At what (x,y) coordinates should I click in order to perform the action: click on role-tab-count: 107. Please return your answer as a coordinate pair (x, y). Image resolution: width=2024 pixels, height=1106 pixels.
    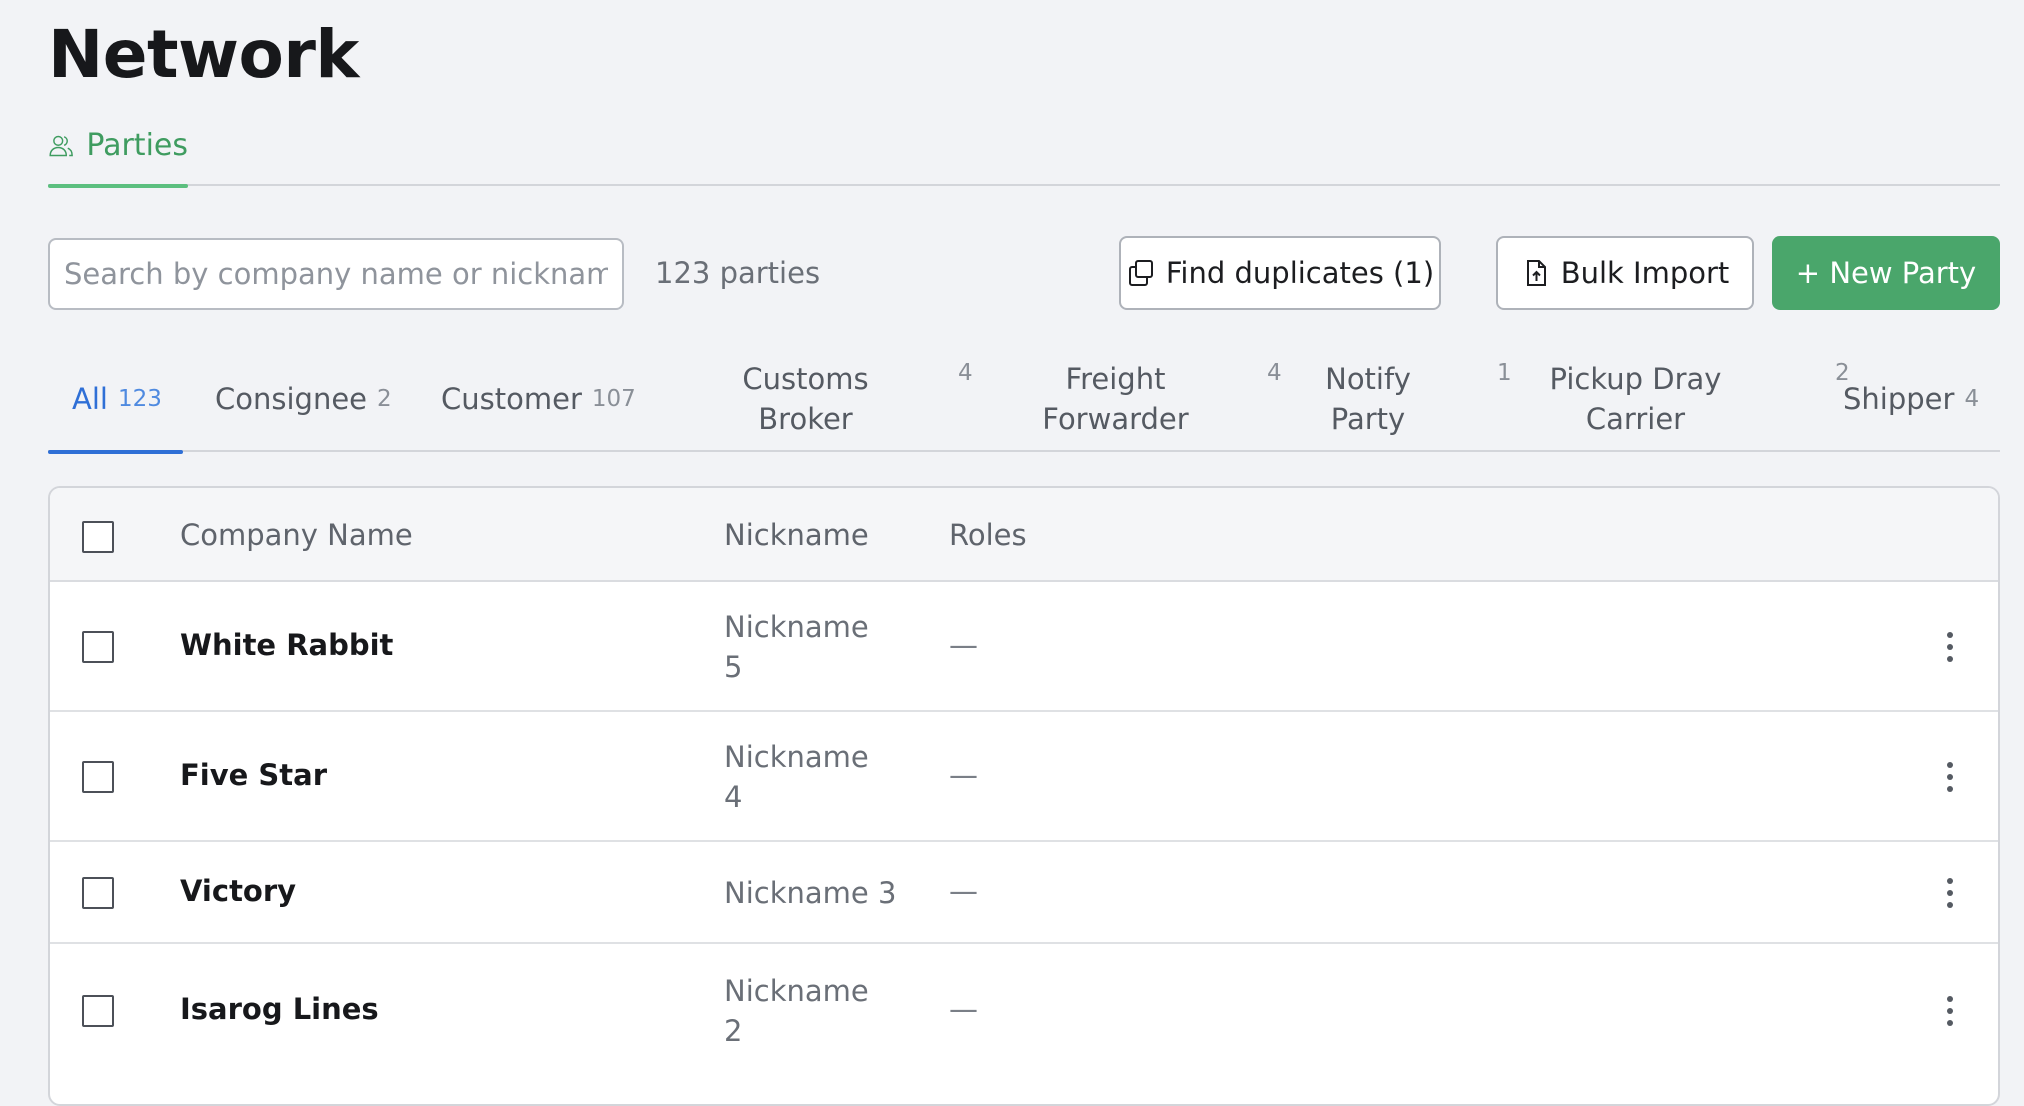
    Looking at the image, I should click on (613, 399).